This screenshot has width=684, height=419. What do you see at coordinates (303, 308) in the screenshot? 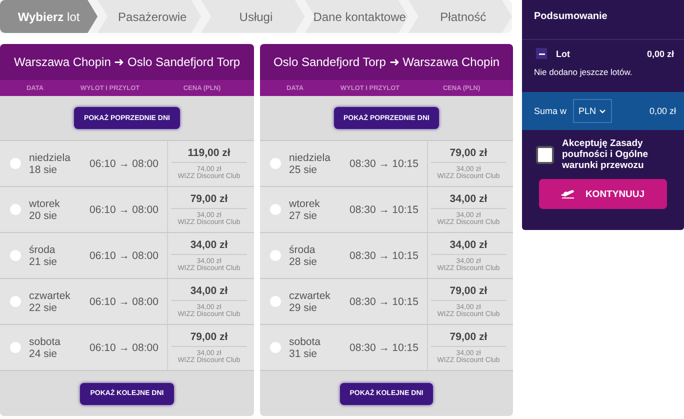
I see `flight-date: 29 sie` at bounding box center [303, 308].